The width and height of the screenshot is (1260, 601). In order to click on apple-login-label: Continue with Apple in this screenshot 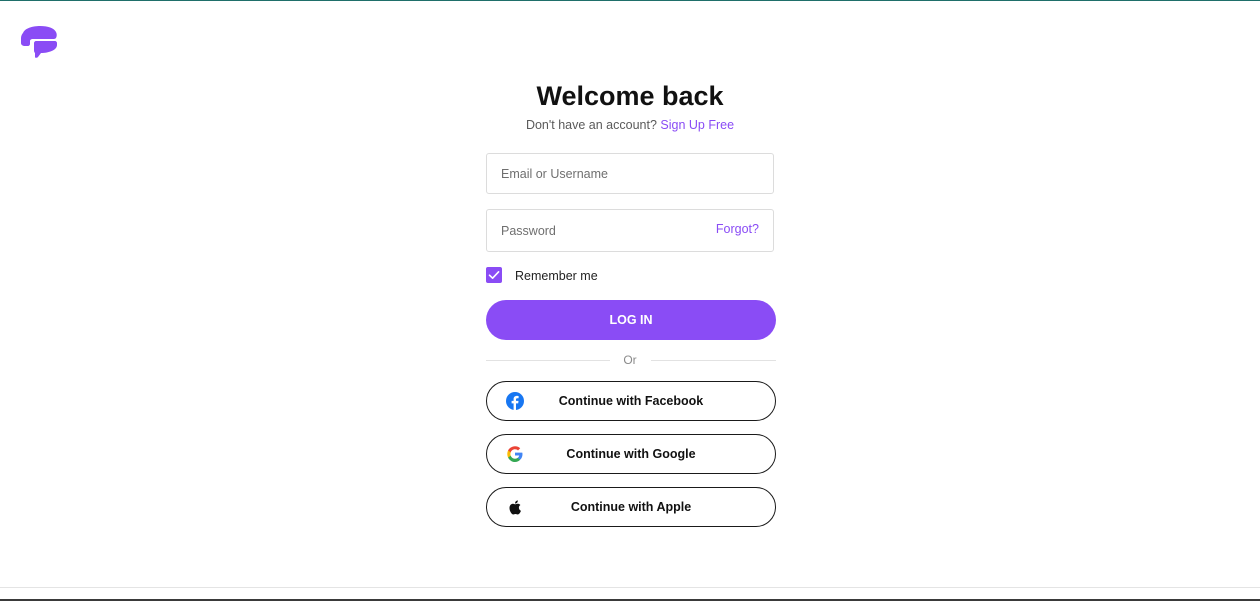, I will do `click(631, 507)`.